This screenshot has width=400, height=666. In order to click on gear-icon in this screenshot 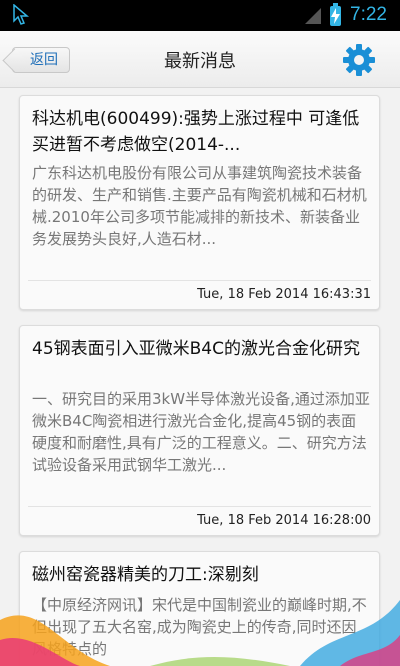, I will do `click(359, 60)`.